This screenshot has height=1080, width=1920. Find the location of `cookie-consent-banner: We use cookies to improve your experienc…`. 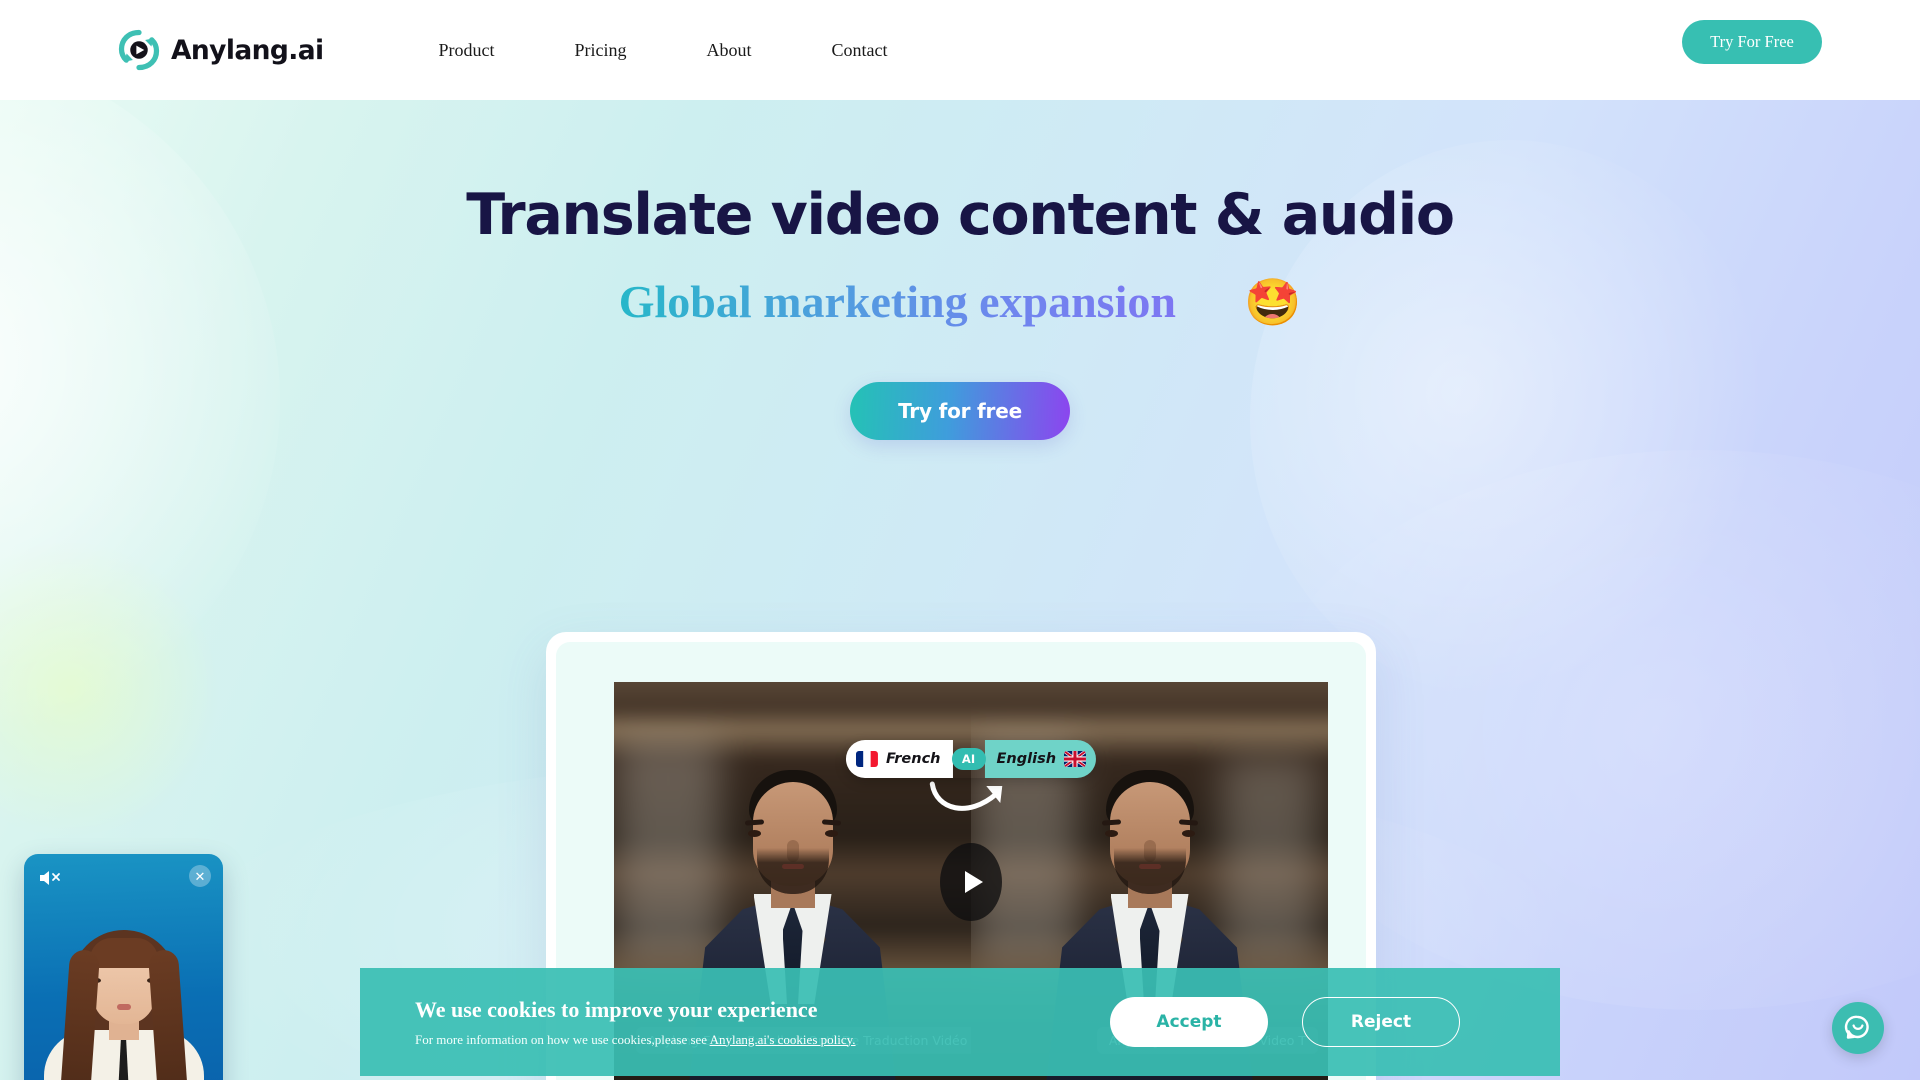

cookie-consent-banner: We use cookies to improve your experienc… is located at coordinates (960, 1022).